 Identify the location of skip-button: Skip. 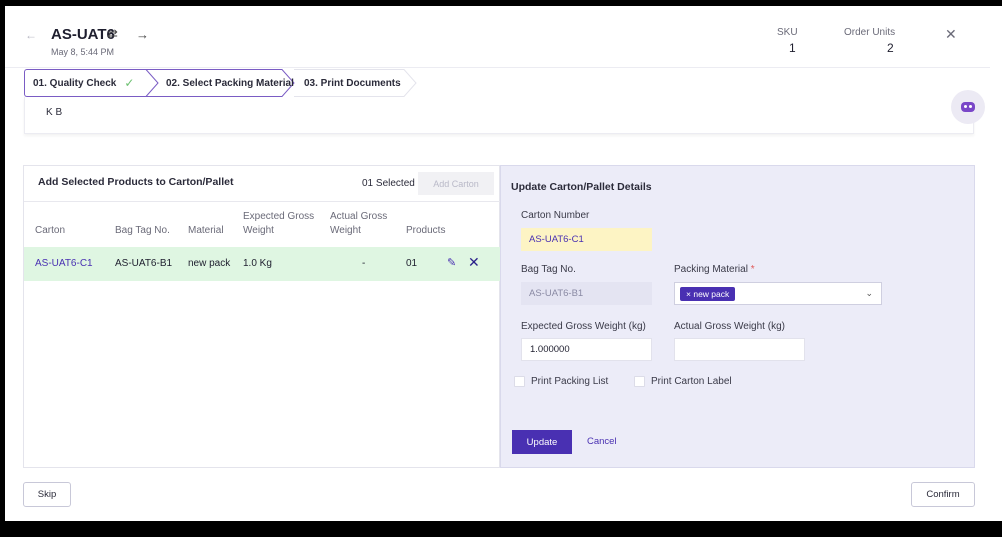
(47, 494).